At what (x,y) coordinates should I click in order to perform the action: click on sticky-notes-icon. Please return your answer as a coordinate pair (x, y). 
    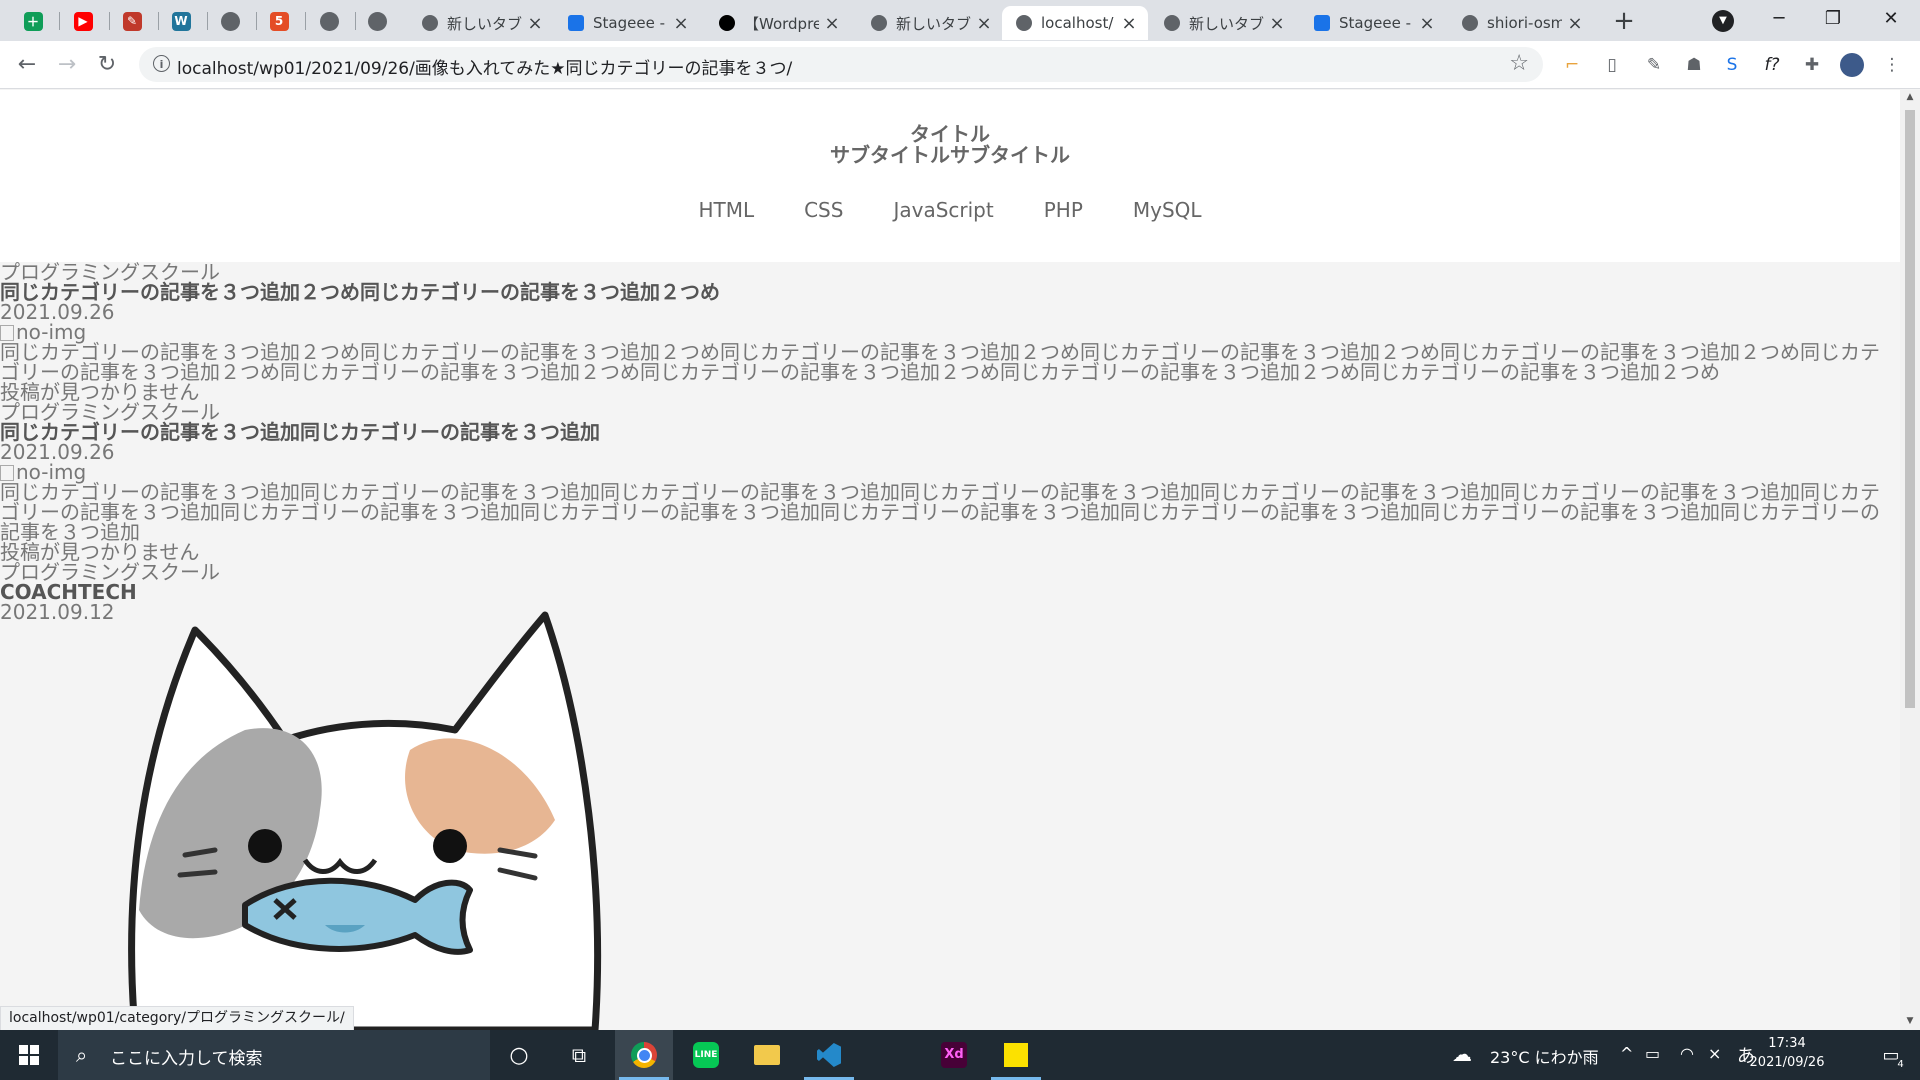
    Looking at the image, I should click on (1016, 1055).